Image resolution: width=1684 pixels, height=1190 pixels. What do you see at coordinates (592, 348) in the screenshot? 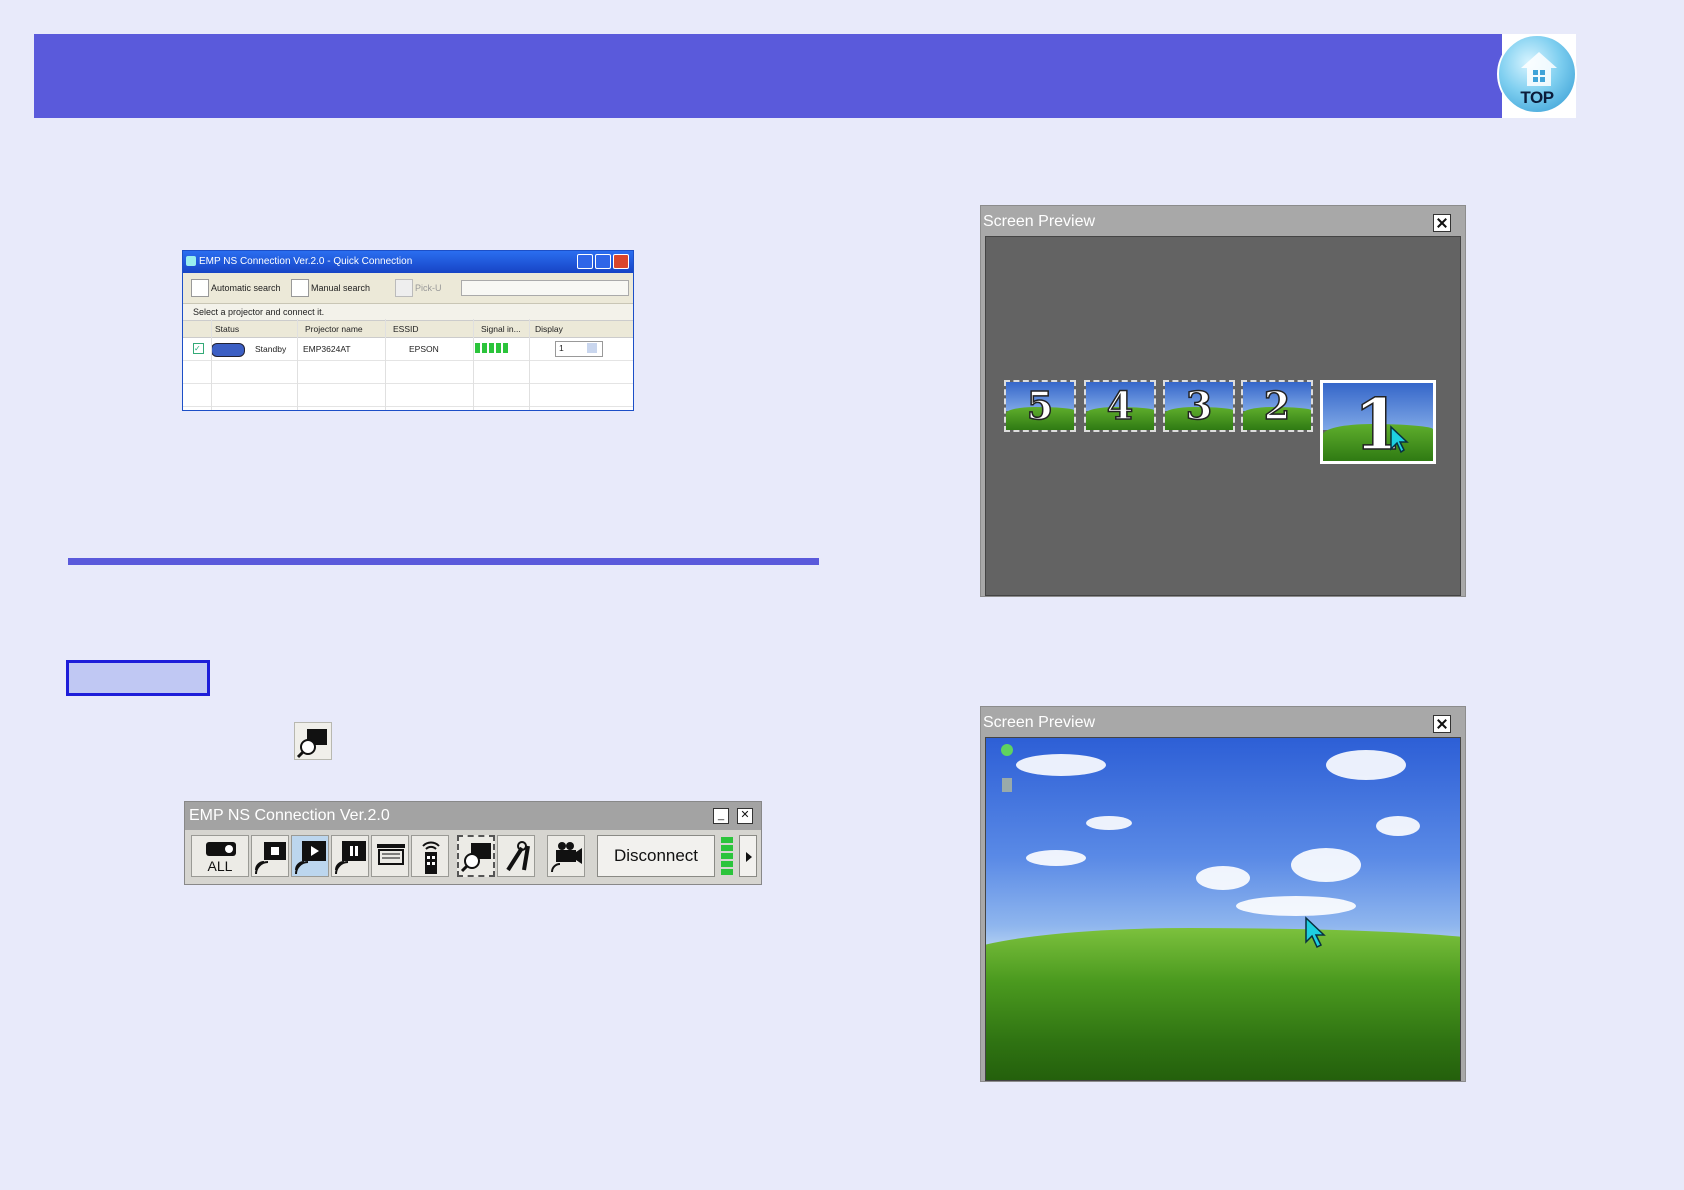
I see `chevron-down-icon` at bounding box center [592, 348].